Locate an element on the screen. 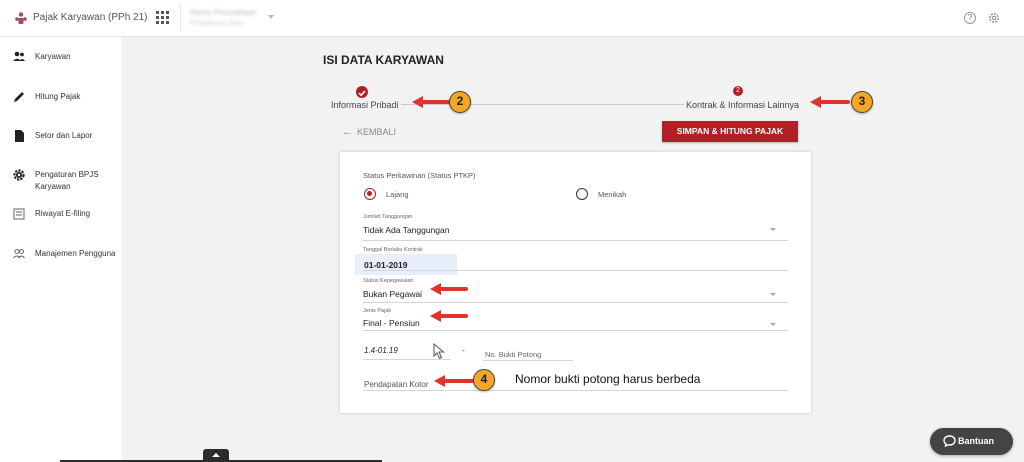 The image size is (1024, 462). chevron-up-icon is located at coordinates (216, 455).